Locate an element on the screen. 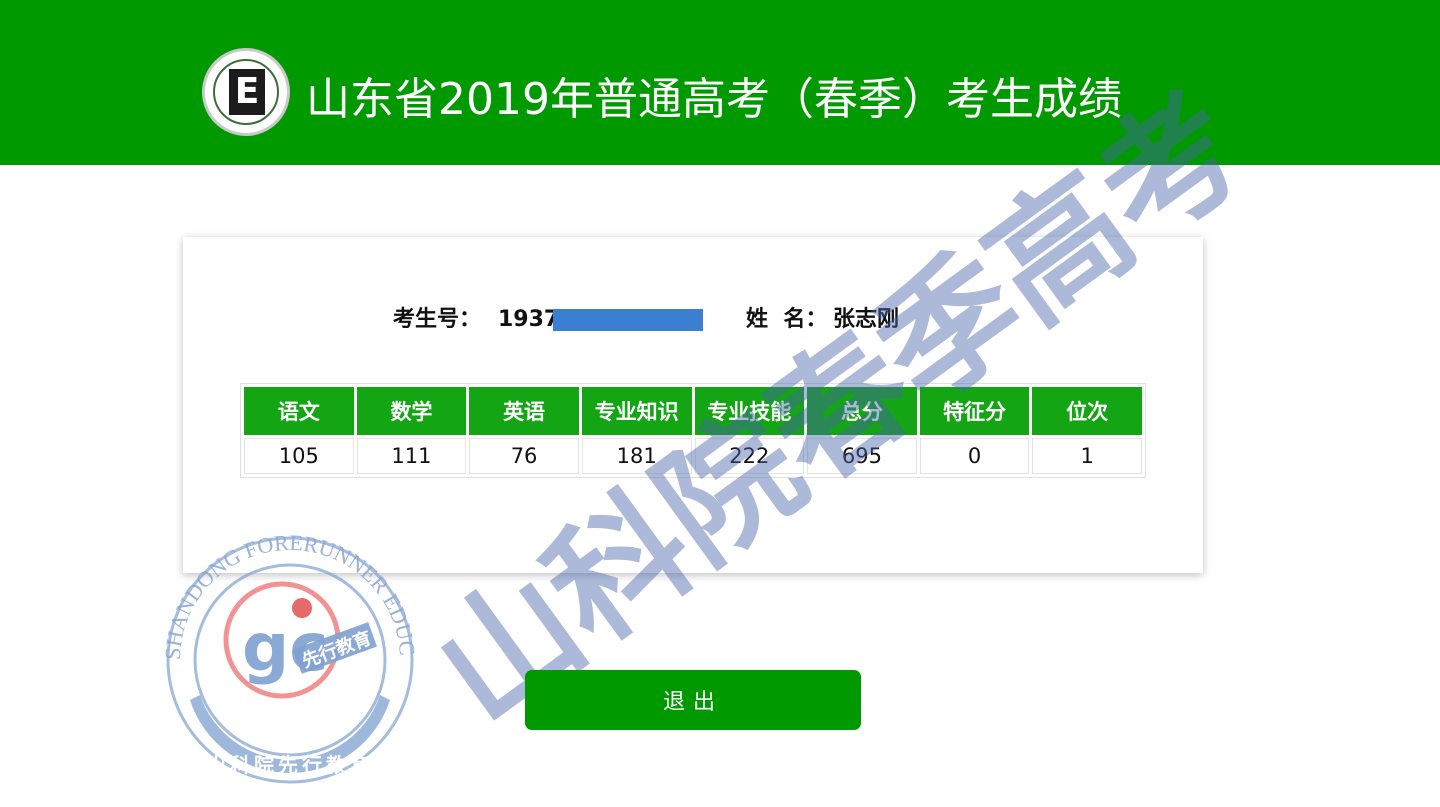  score-feature: 0 is located at coordinates (974, 456).